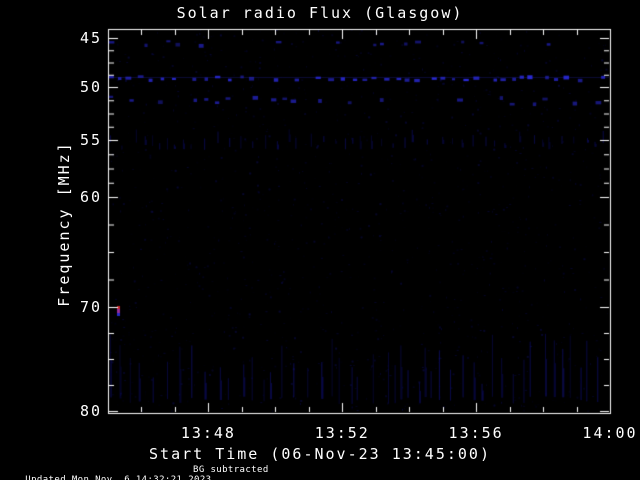 This screenshot has height=480, width=640. What do you see at coordinates (320, 454) in the screenshot?
I see `x-axis-title: Start Time (06-Nov-23 13:45:00)` at bounding box center [320, 454].